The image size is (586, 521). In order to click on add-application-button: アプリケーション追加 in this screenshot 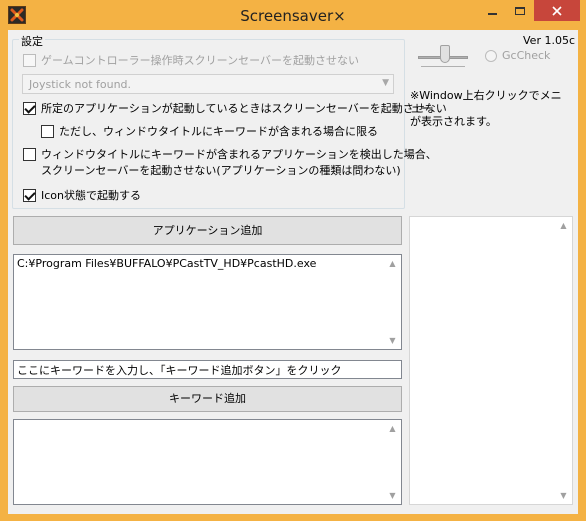, I will do `click(207, 230)`.